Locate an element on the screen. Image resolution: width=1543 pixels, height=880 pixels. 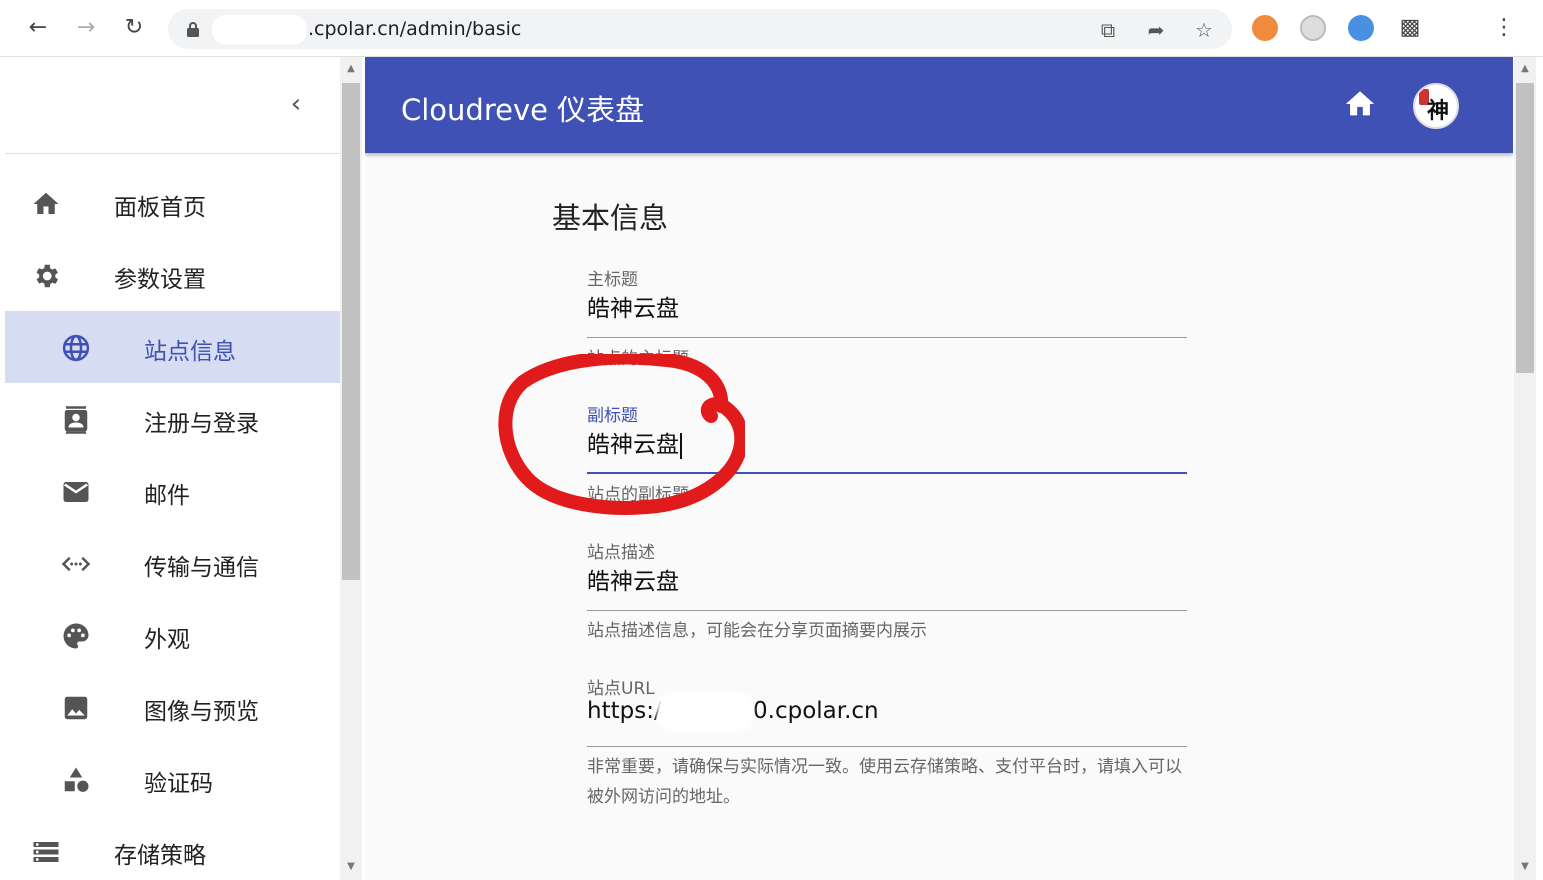
sidebar-item-label: 外观 is located at coordinates (167, 640).